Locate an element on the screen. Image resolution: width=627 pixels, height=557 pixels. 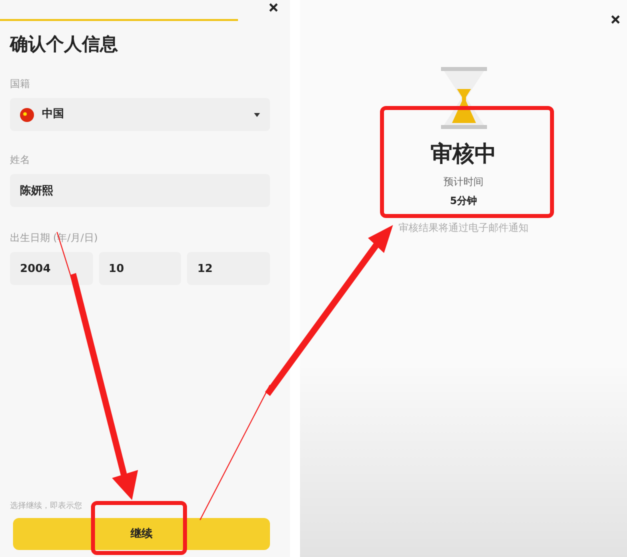
nationality-select: 中国 is located at coordinates (140, 114).